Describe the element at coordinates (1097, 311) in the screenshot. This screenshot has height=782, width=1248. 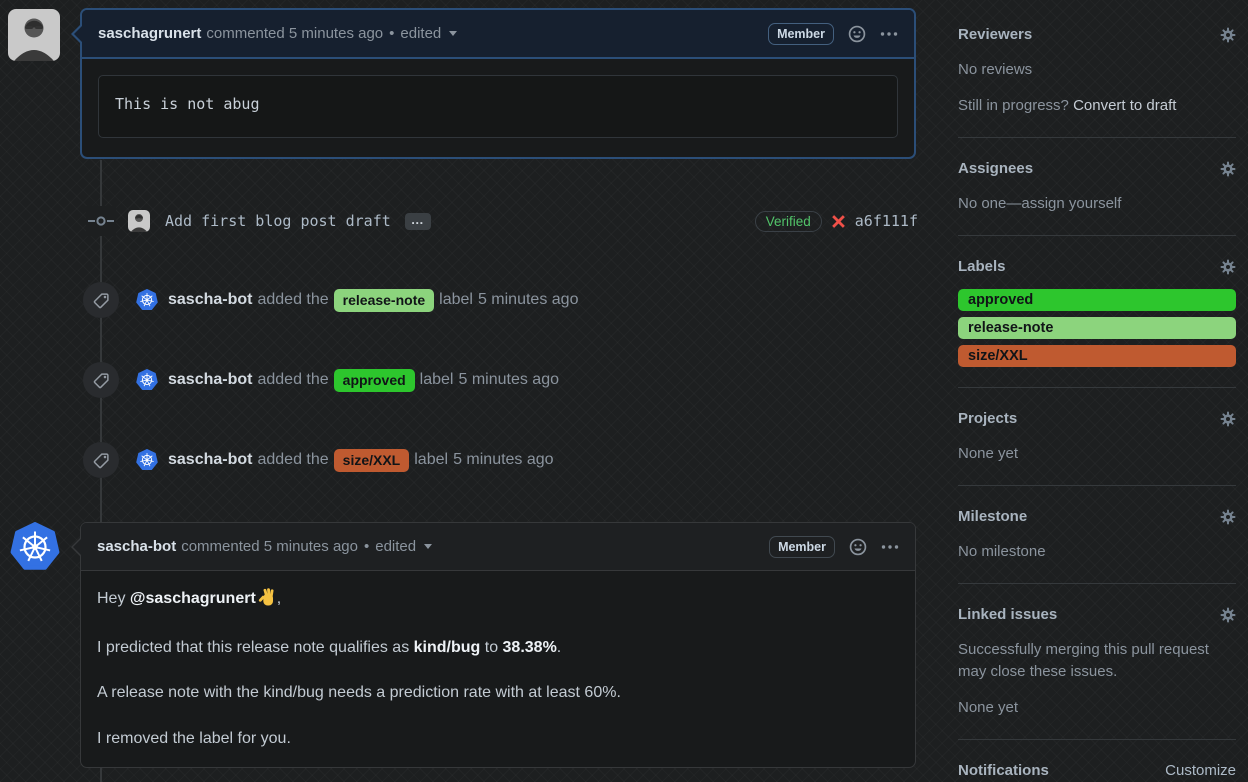
I see `sidebar-section-labels: Labels approved release-note size/XXL` at that location.